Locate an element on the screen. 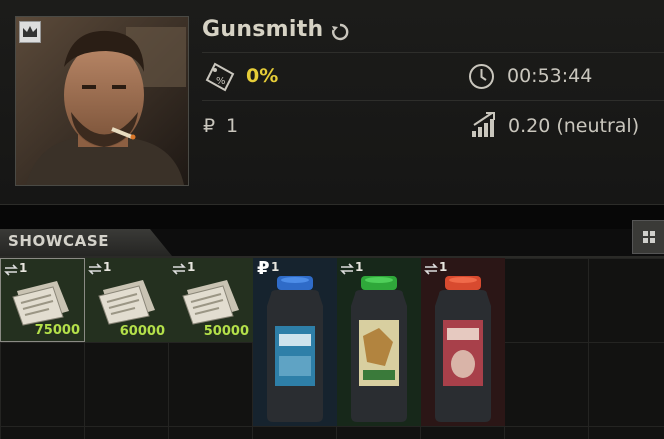 This screenshot has width=664, height=439. crown-icon is located at coordinates (30, 31).